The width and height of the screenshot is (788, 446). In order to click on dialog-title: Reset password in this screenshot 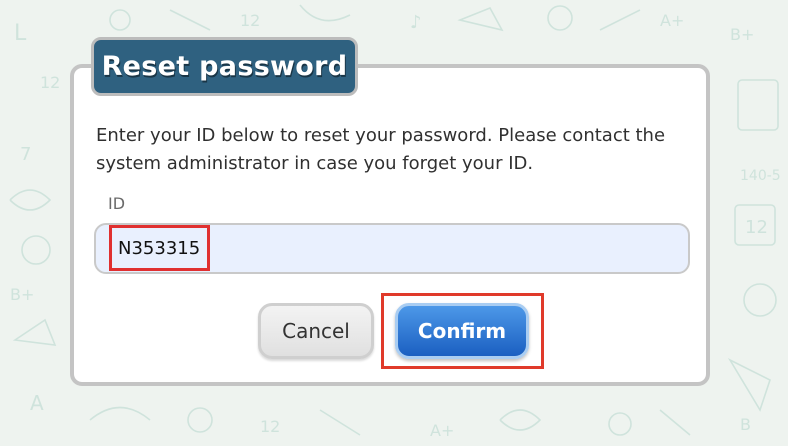, I will do `click(224, 66)`.